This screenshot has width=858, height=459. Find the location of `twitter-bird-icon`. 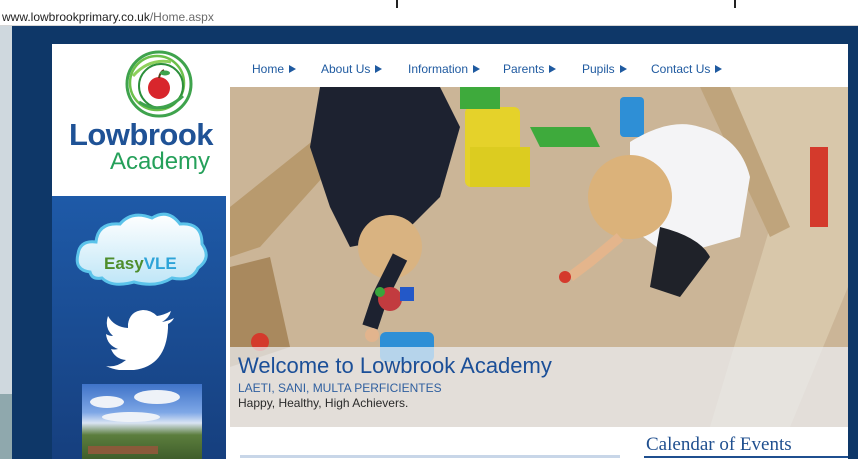

twitter-bird-icon is located at coordinates (141, 340).